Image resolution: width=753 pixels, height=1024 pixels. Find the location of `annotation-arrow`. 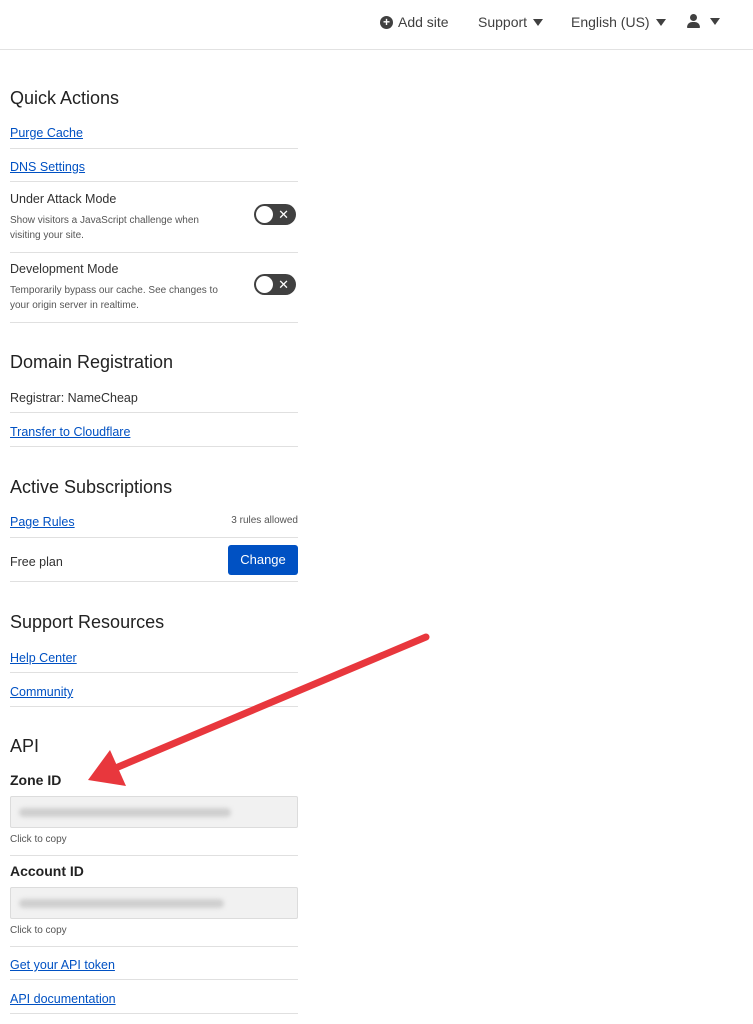

annotation-arrow is located at coordinates (259, 709).